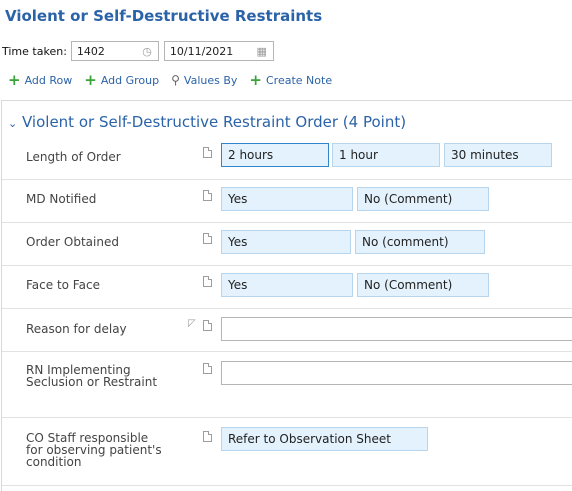 Image resolution: width=572 pixels, height=491 pixels. What do you see at coordinates (63, 285) in the screenshot?
I see `row-label: Face to Face` at bounding box center [63, 285].